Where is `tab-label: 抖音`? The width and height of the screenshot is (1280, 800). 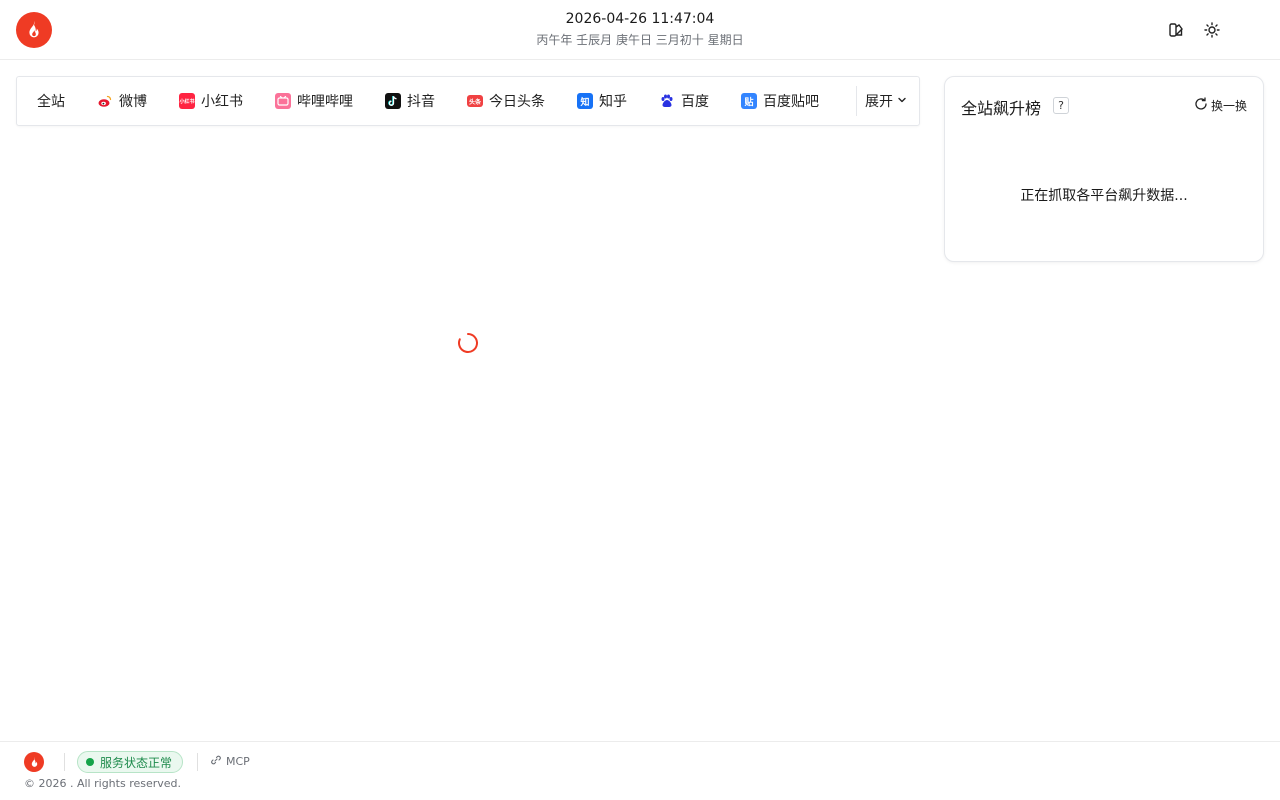 tab-label: 抖音 is located at coordinates (421, 102).